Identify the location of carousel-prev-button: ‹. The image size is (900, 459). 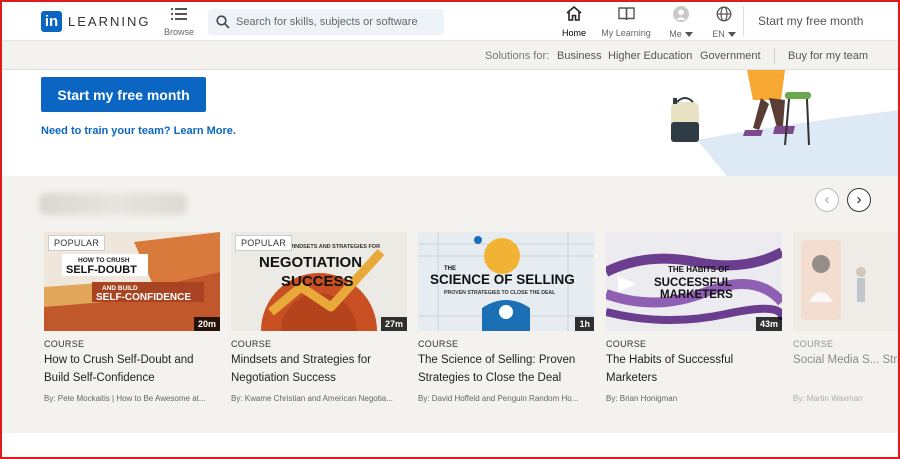
(827, 200).